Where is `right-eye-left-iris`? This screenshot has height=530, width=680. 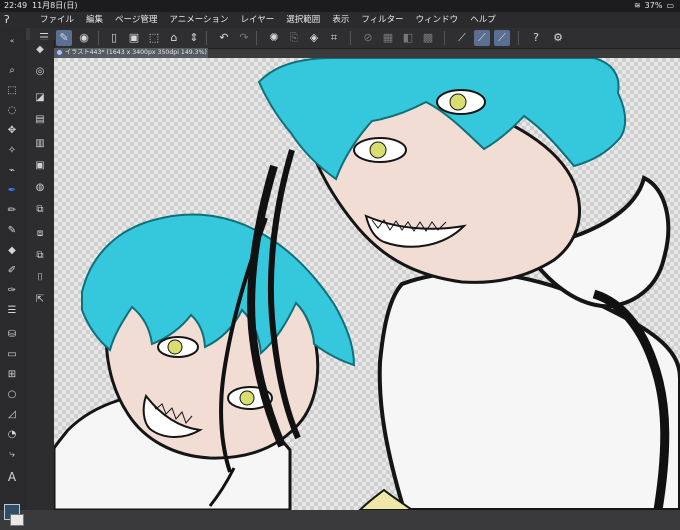 right-eye-left-iris is located at coordinates (378, 150).